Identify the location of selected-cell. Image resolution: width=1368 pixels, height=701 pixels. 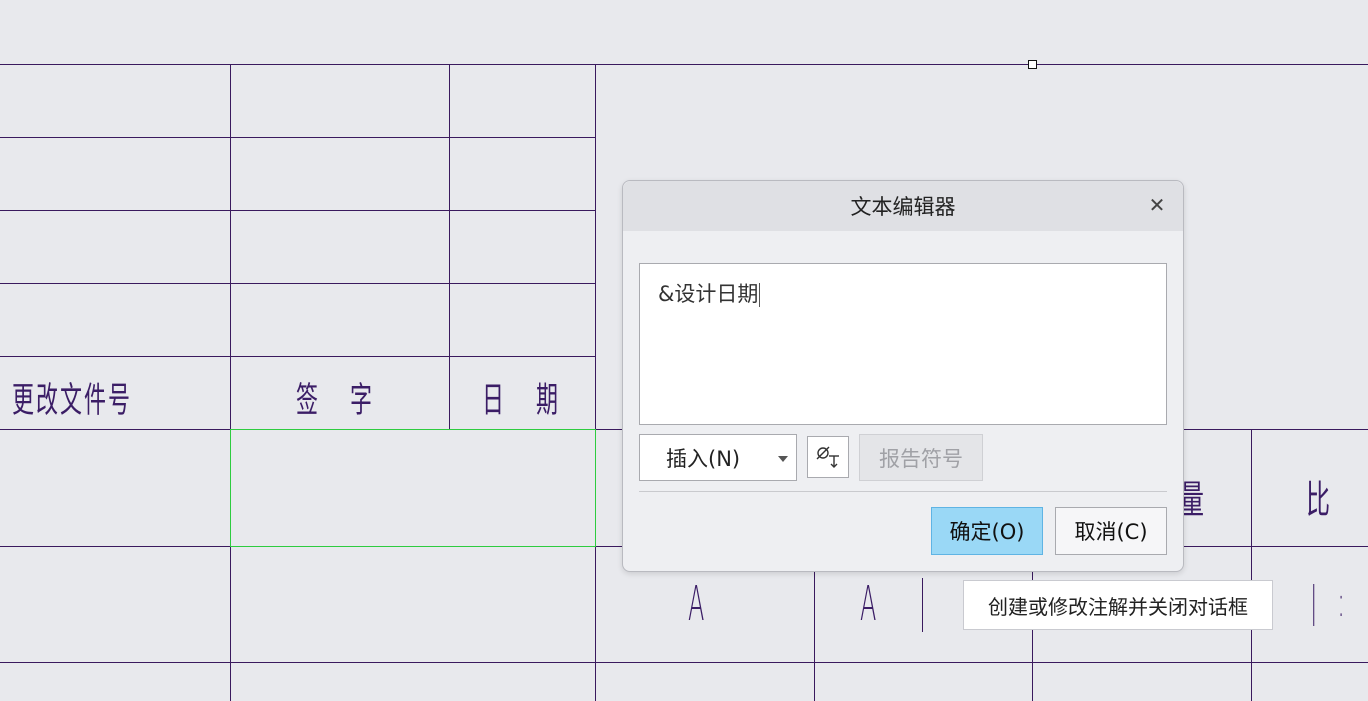
(413, 488).